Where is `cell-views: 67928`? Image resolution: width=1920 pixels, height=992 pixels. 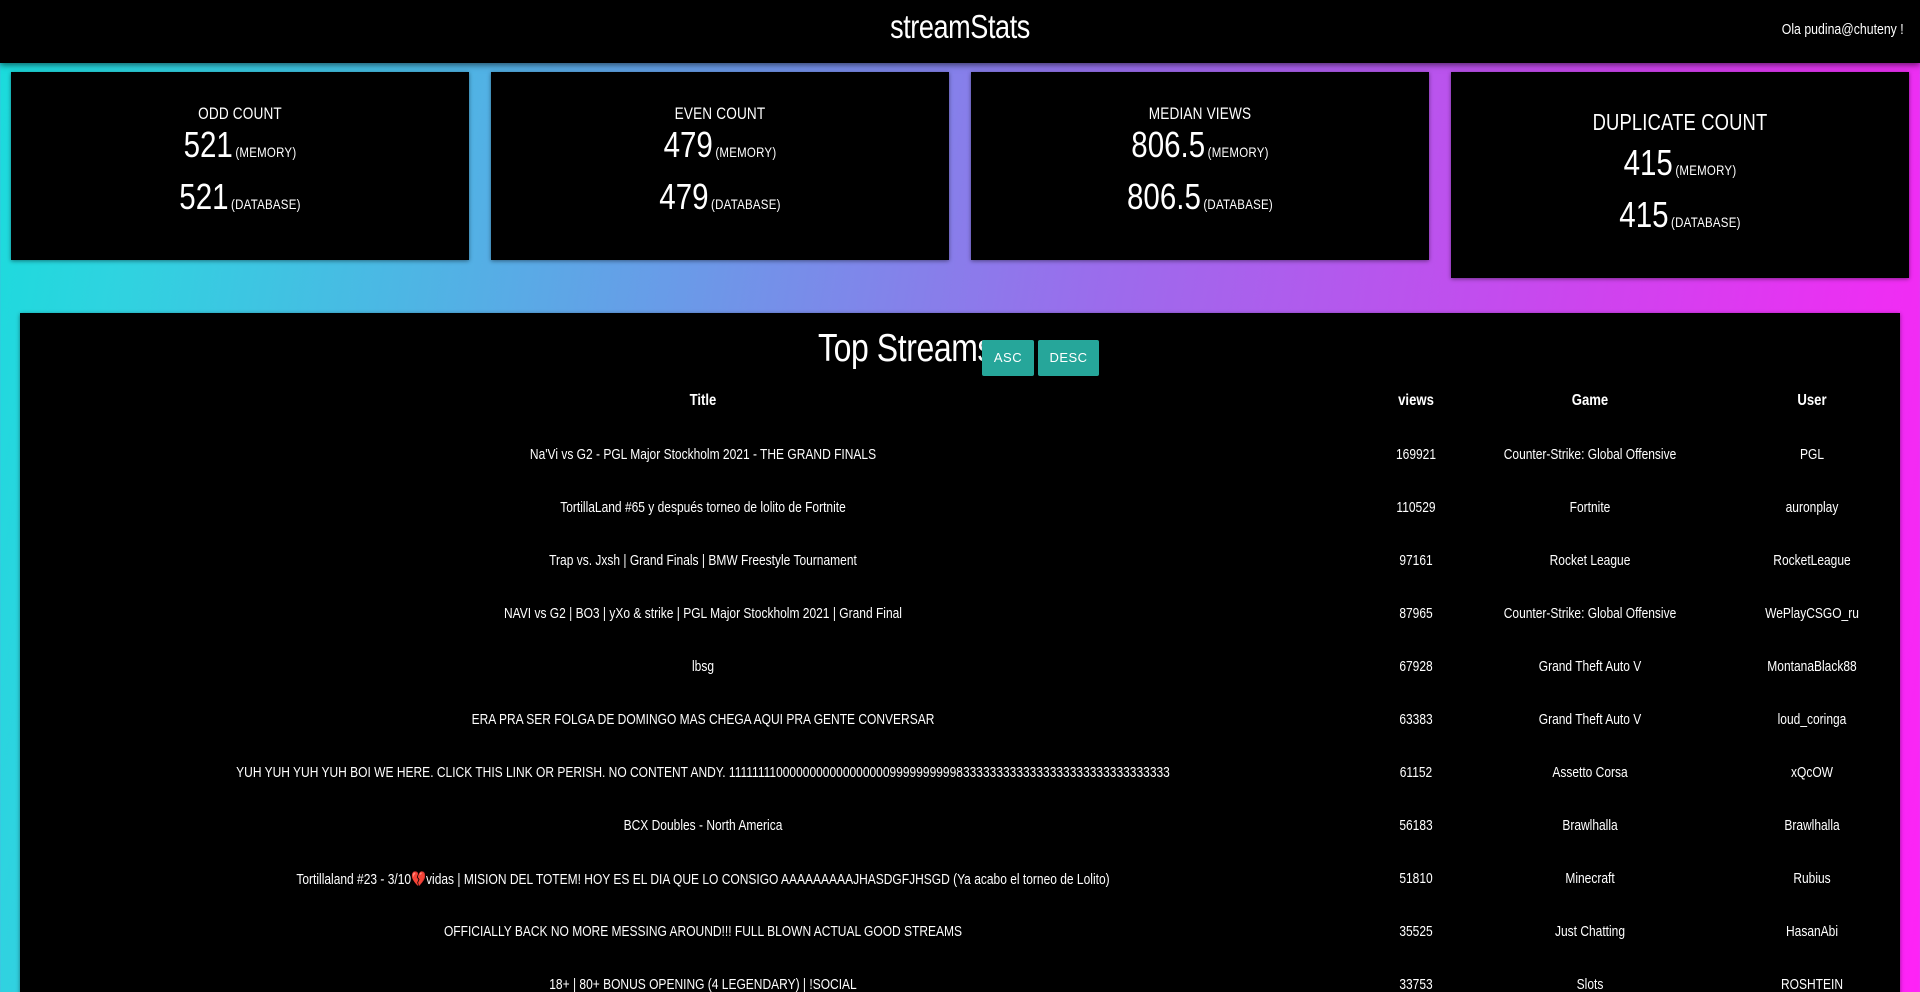 cell-views: 67928 is located at coordinates (1416, 666).